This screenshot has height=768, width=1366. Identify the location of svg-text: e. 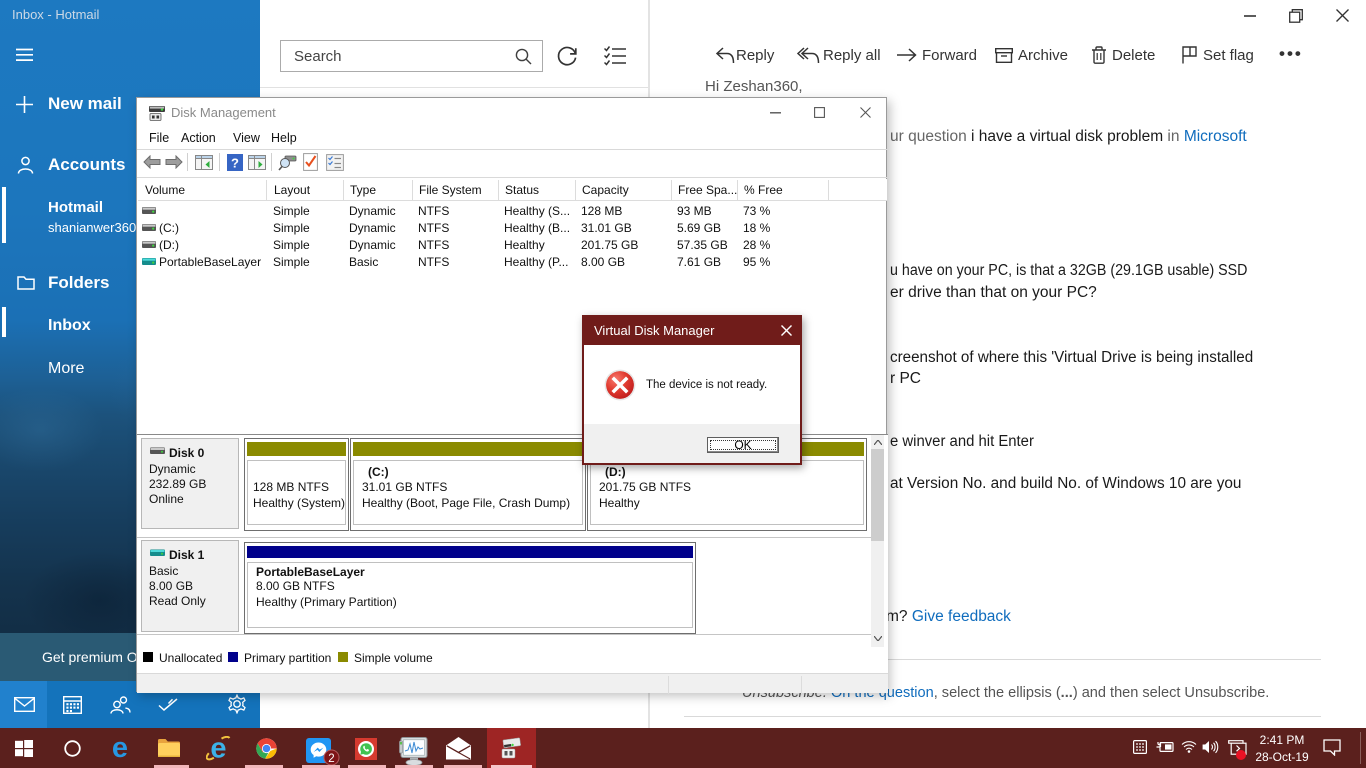
(120, 748).